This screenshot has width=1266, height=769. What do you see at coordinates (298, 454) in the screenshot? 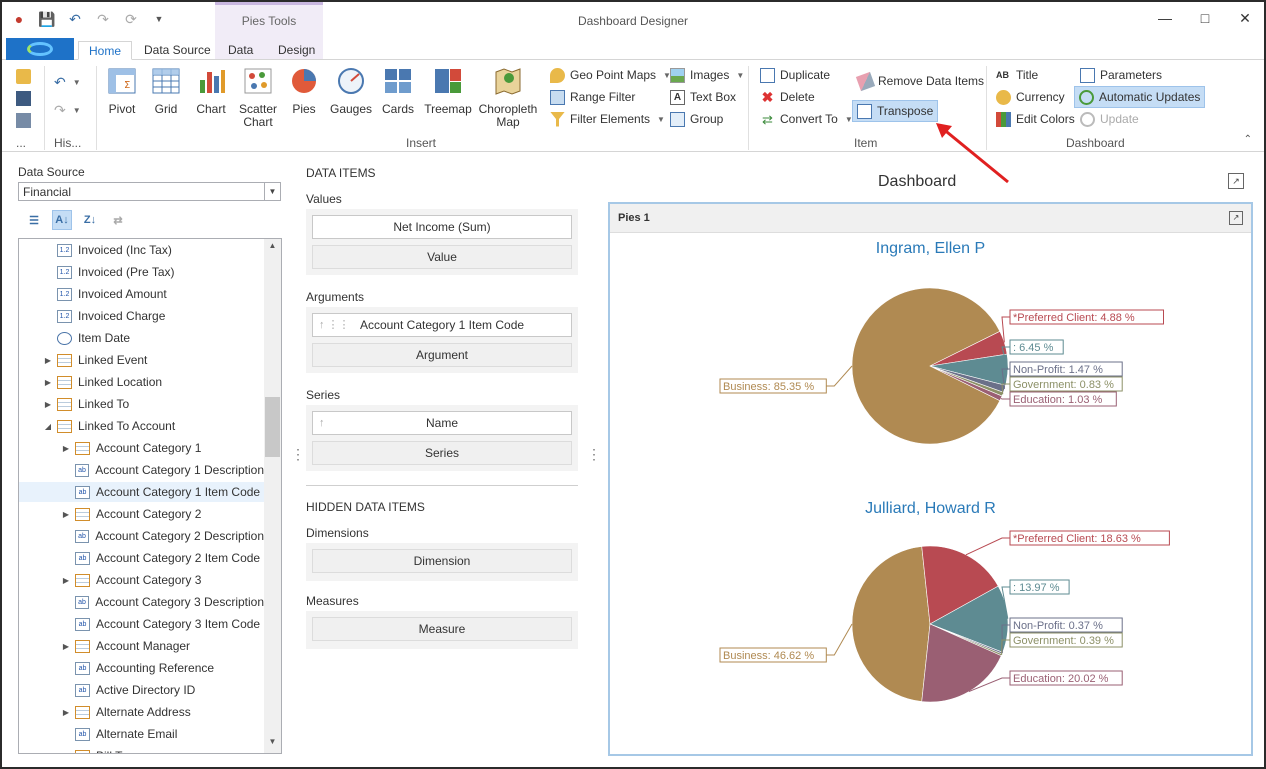
I see `left-splitter: ⋮` at bounding box center [298, 454].